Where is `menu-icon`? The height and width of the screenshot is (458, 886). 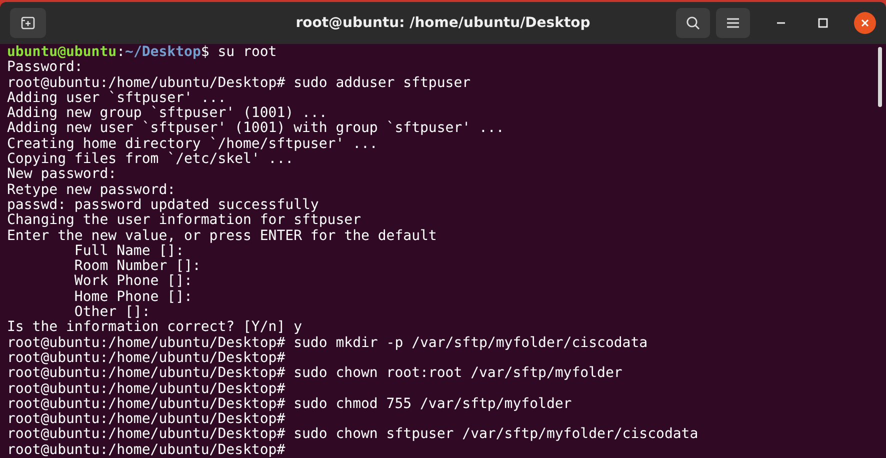 menu-icon is located at coordinates (733, 23).